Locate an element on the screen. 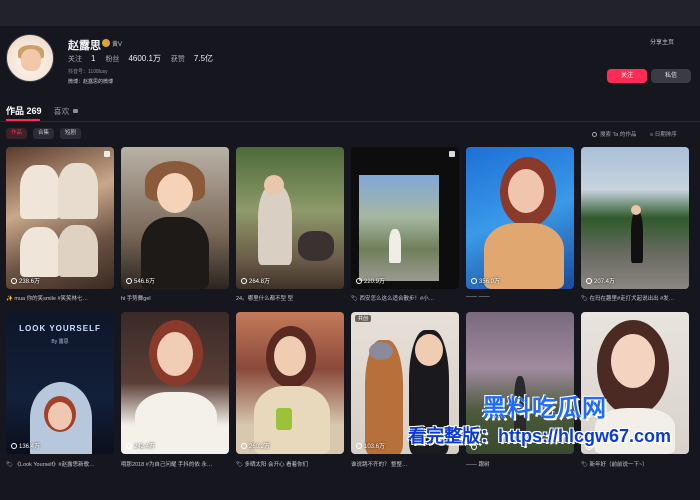 The image size is (700, 500). play-count: 356.0万 is located at coordinates (485, 280).